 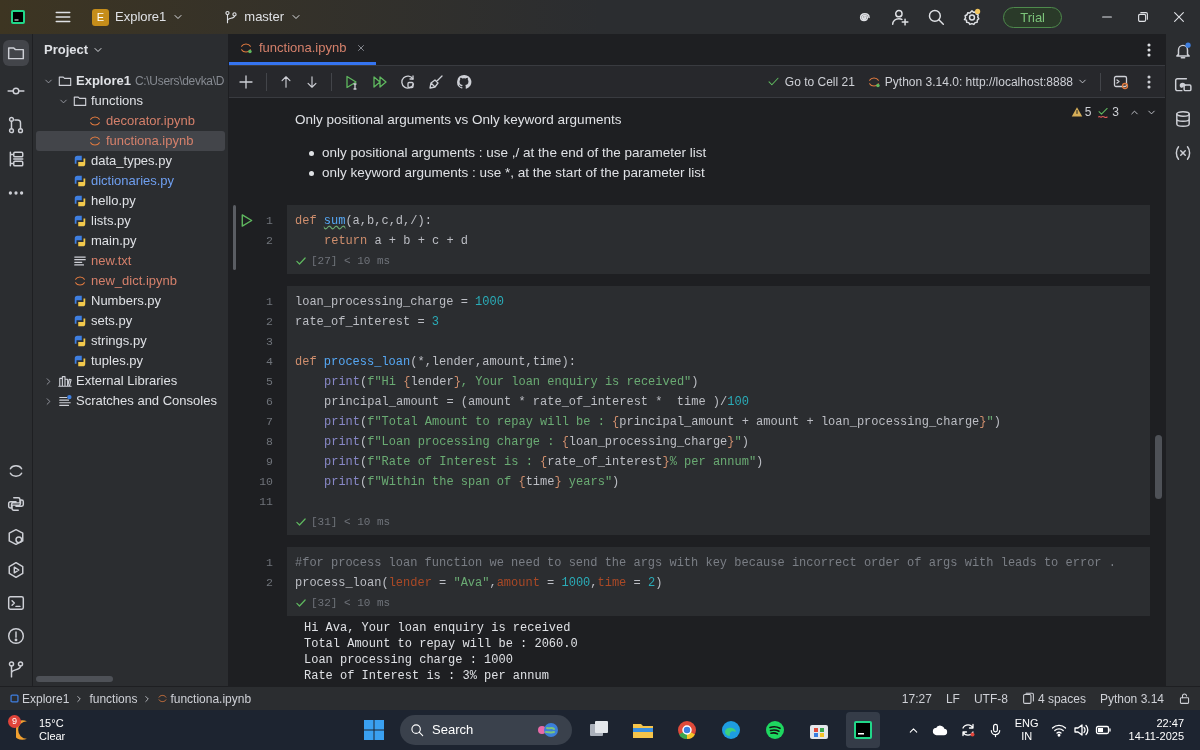 What do you see at coordinates (130, 321) in the screenshot?
I see `tree-item: sets.py` at bounding box center [130, 321].